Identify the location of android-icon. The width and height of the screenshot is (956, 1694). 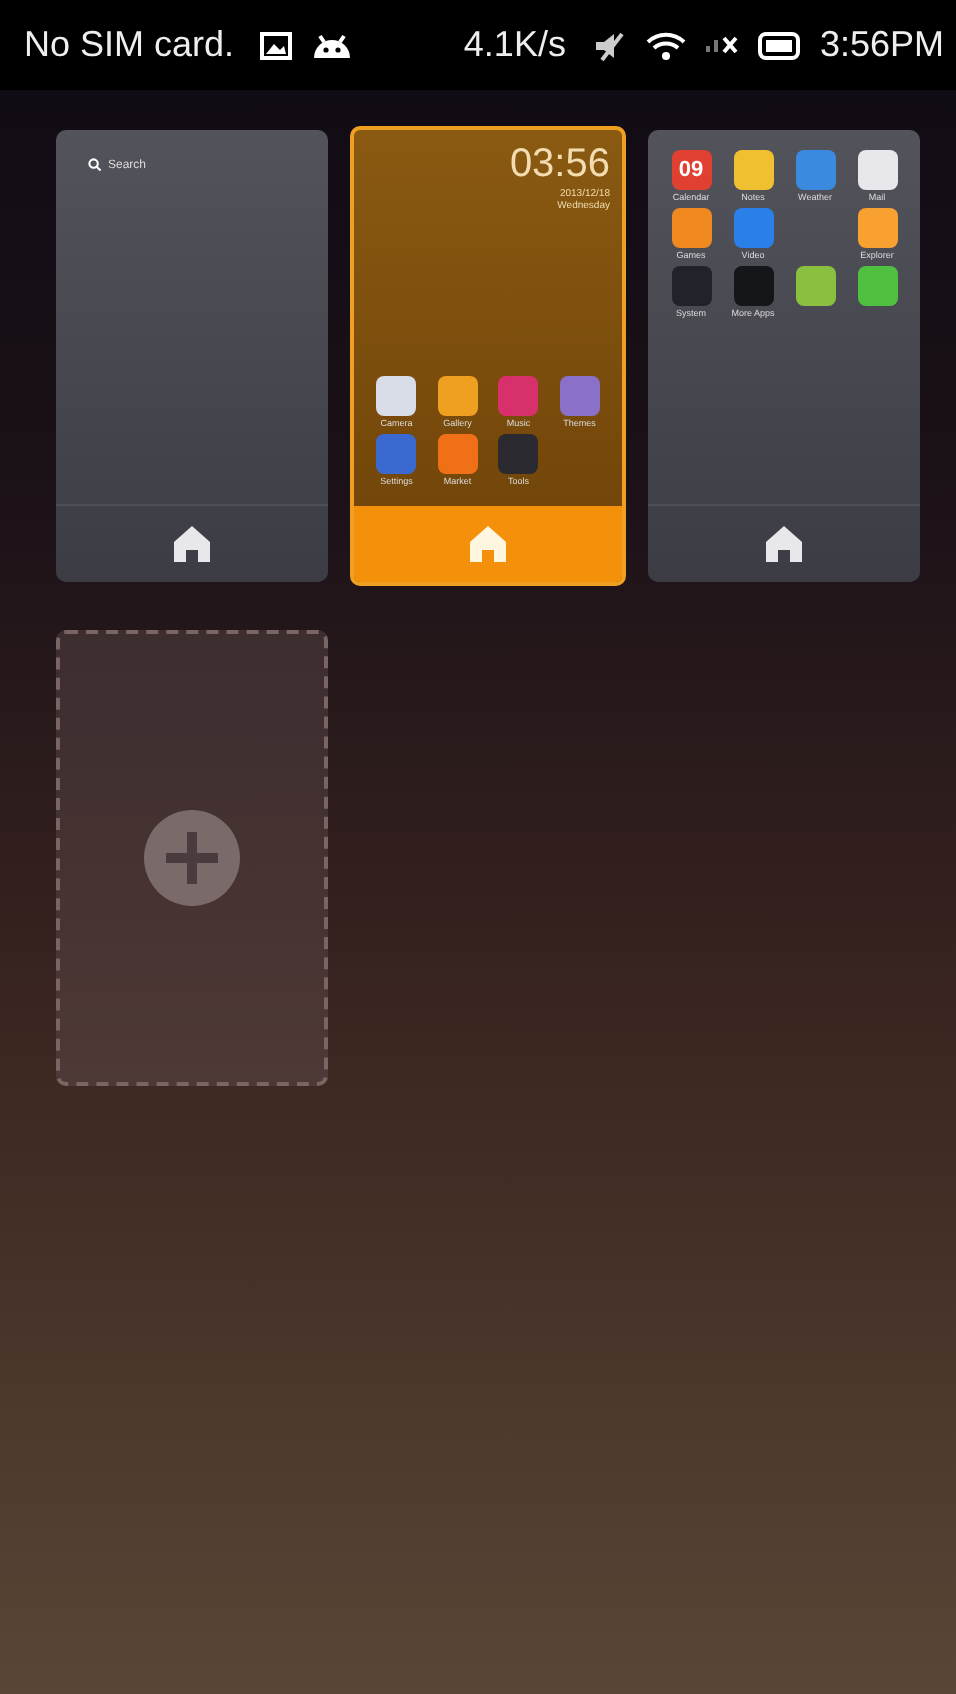
(332, 45).